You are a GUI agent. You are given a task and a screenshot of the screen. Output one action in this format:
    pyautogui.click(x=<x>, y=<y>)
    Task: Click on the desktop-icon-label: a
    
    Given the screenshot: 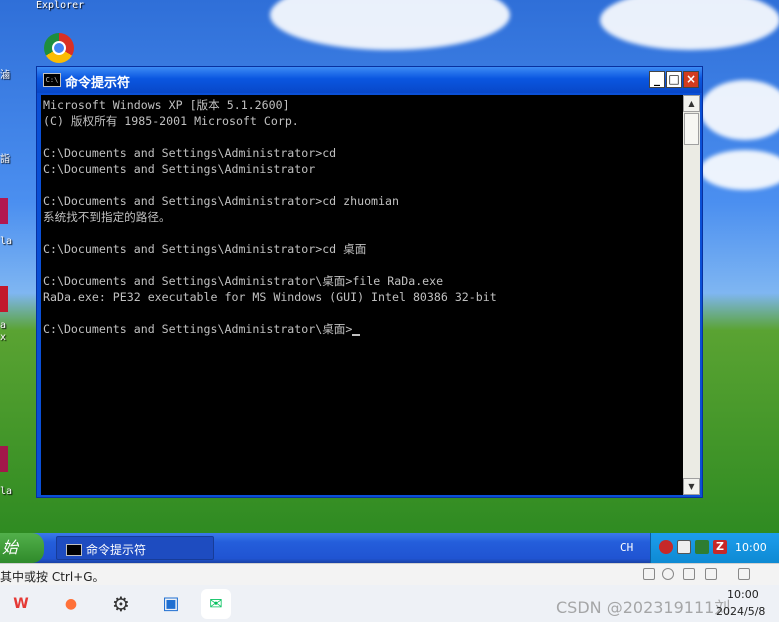 What is the action you would take?
    pyautogui.click(x=3, y=325)
    